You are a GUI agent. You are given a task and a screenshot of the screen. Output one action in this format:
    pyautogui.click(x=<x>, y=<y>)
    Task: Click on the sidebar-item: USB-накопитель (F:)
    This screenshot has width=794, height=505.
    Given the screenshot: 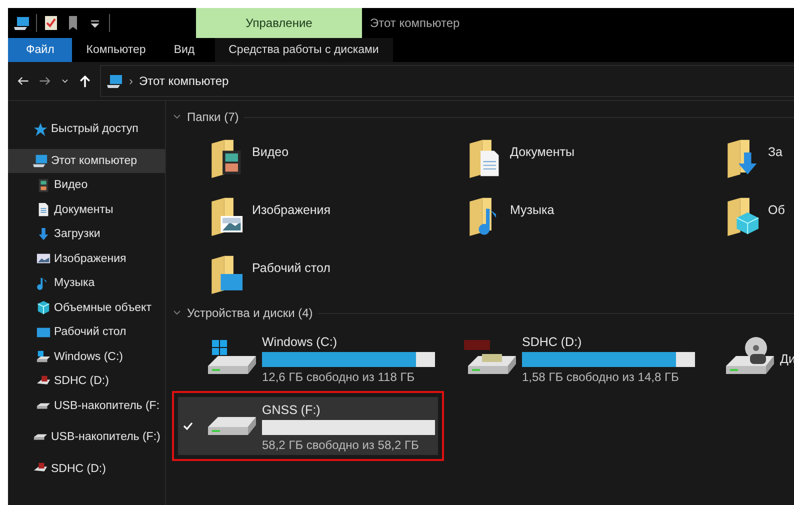 What is the action you would take?
    pyautogui.click(x=86, y=437)
    